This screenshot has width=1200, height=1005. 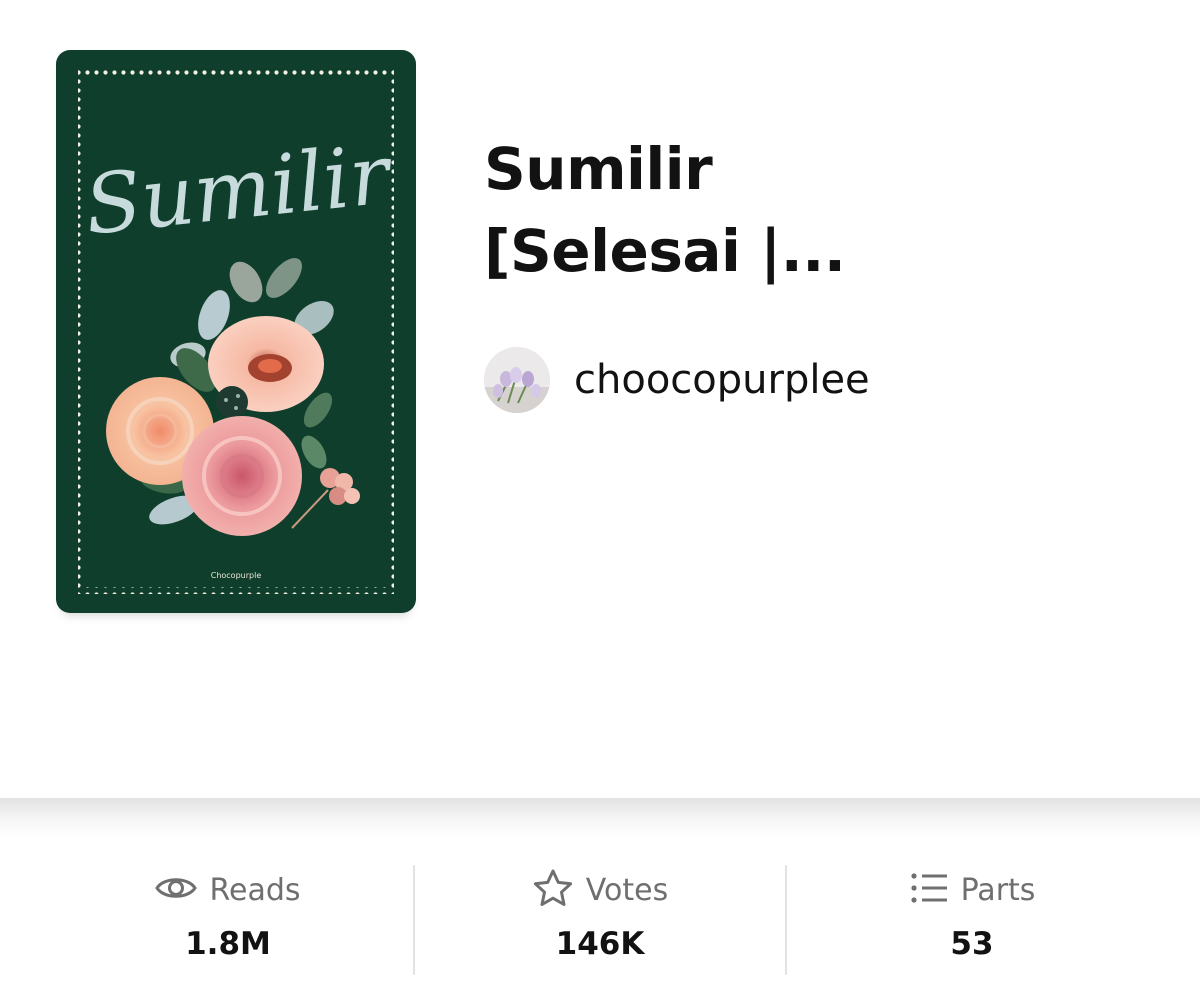 I want to click on parts-value: 53, so click(x=972, y=944).